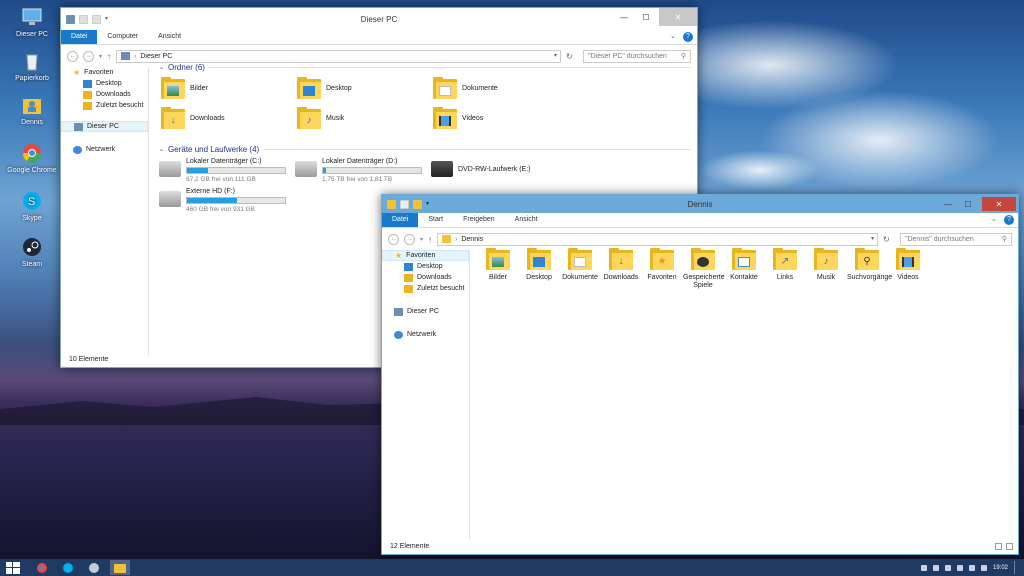 The width and height of the screenshot is (1024, 576). What do you see at coordinates (479, 220) in the screenshot?
I see `tab-freigeben: Freigeben` at bounding box center [479, 220].